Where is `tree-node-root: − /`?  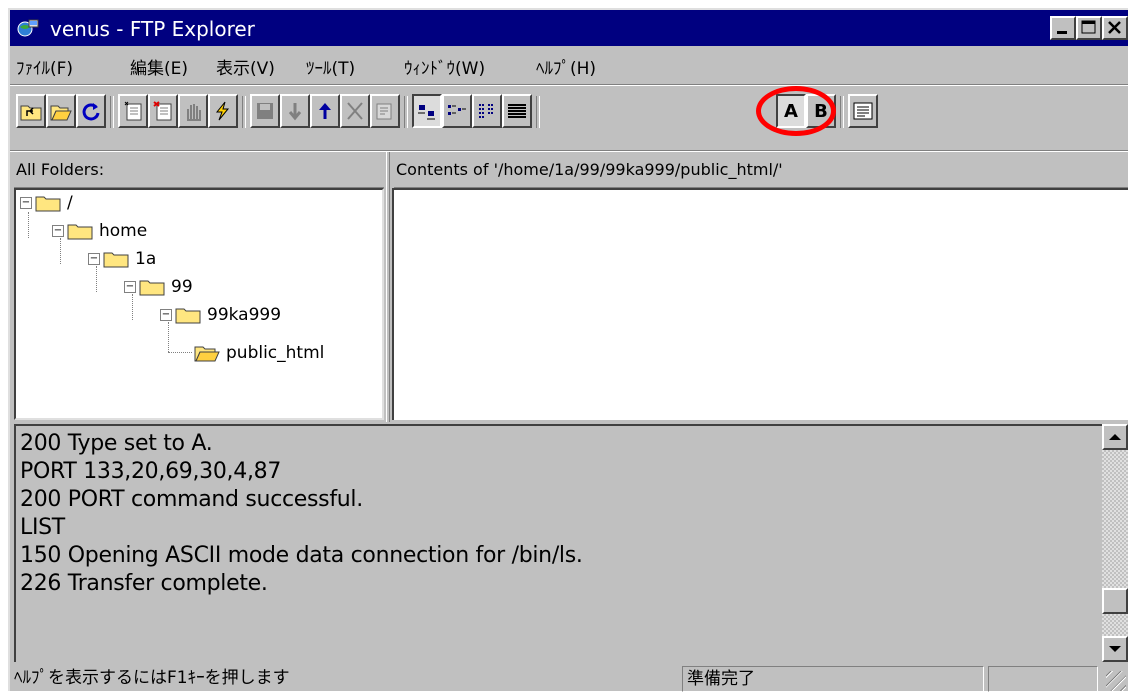 tree-node-root: − / is located at coordinates (46, 203).